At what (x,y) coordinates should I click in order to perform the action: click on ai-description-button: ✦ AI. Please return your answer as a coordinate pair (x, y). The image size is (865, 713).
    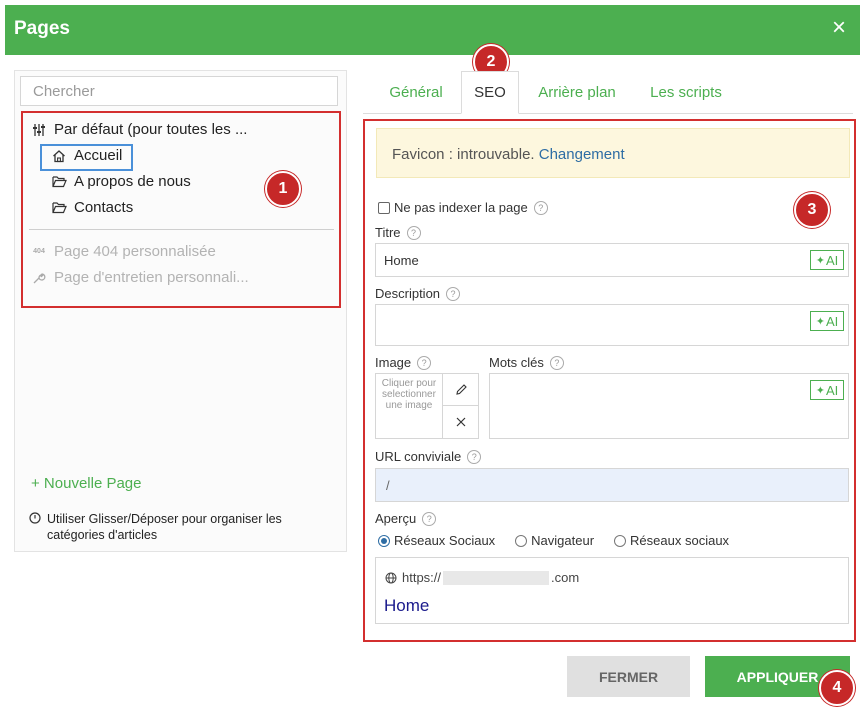
    Looking at the image, I should click on (827, 321).